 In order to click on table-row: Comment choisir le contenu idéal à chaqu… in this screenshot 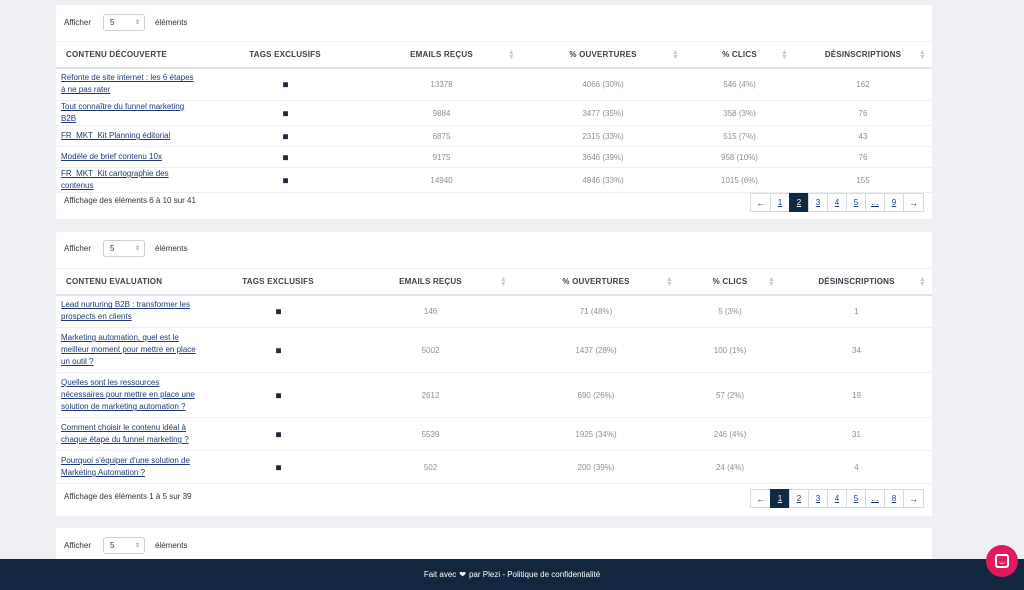, I will do `click(494, 434)`.